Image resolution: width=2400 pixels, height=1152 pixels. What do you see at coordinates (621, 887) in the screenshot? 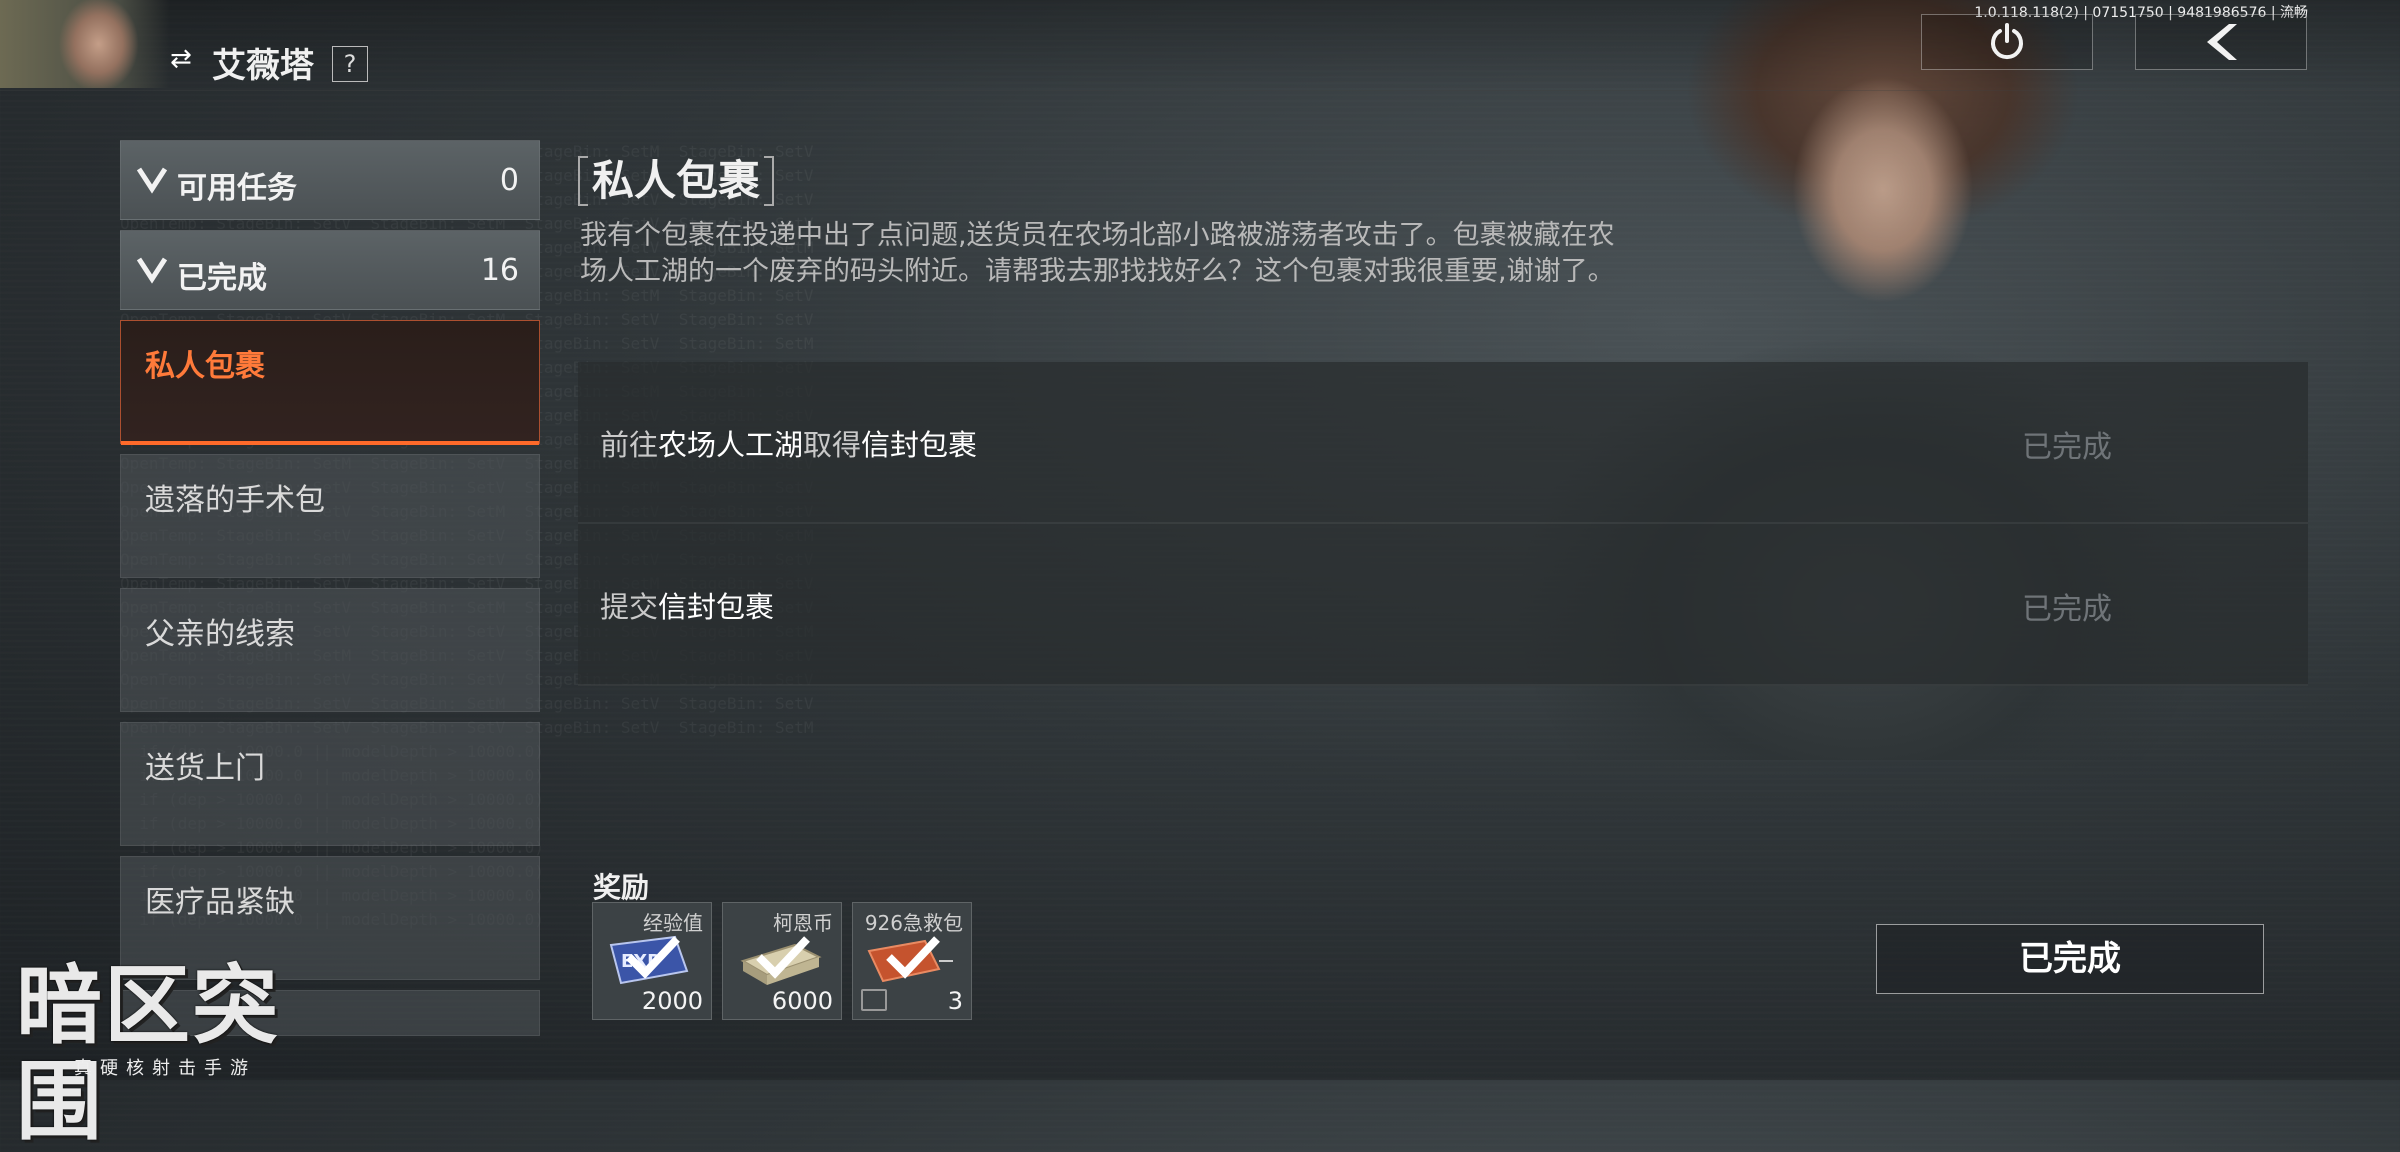
I see `rewards-title: 奖励` at bounding box center [621, 887].